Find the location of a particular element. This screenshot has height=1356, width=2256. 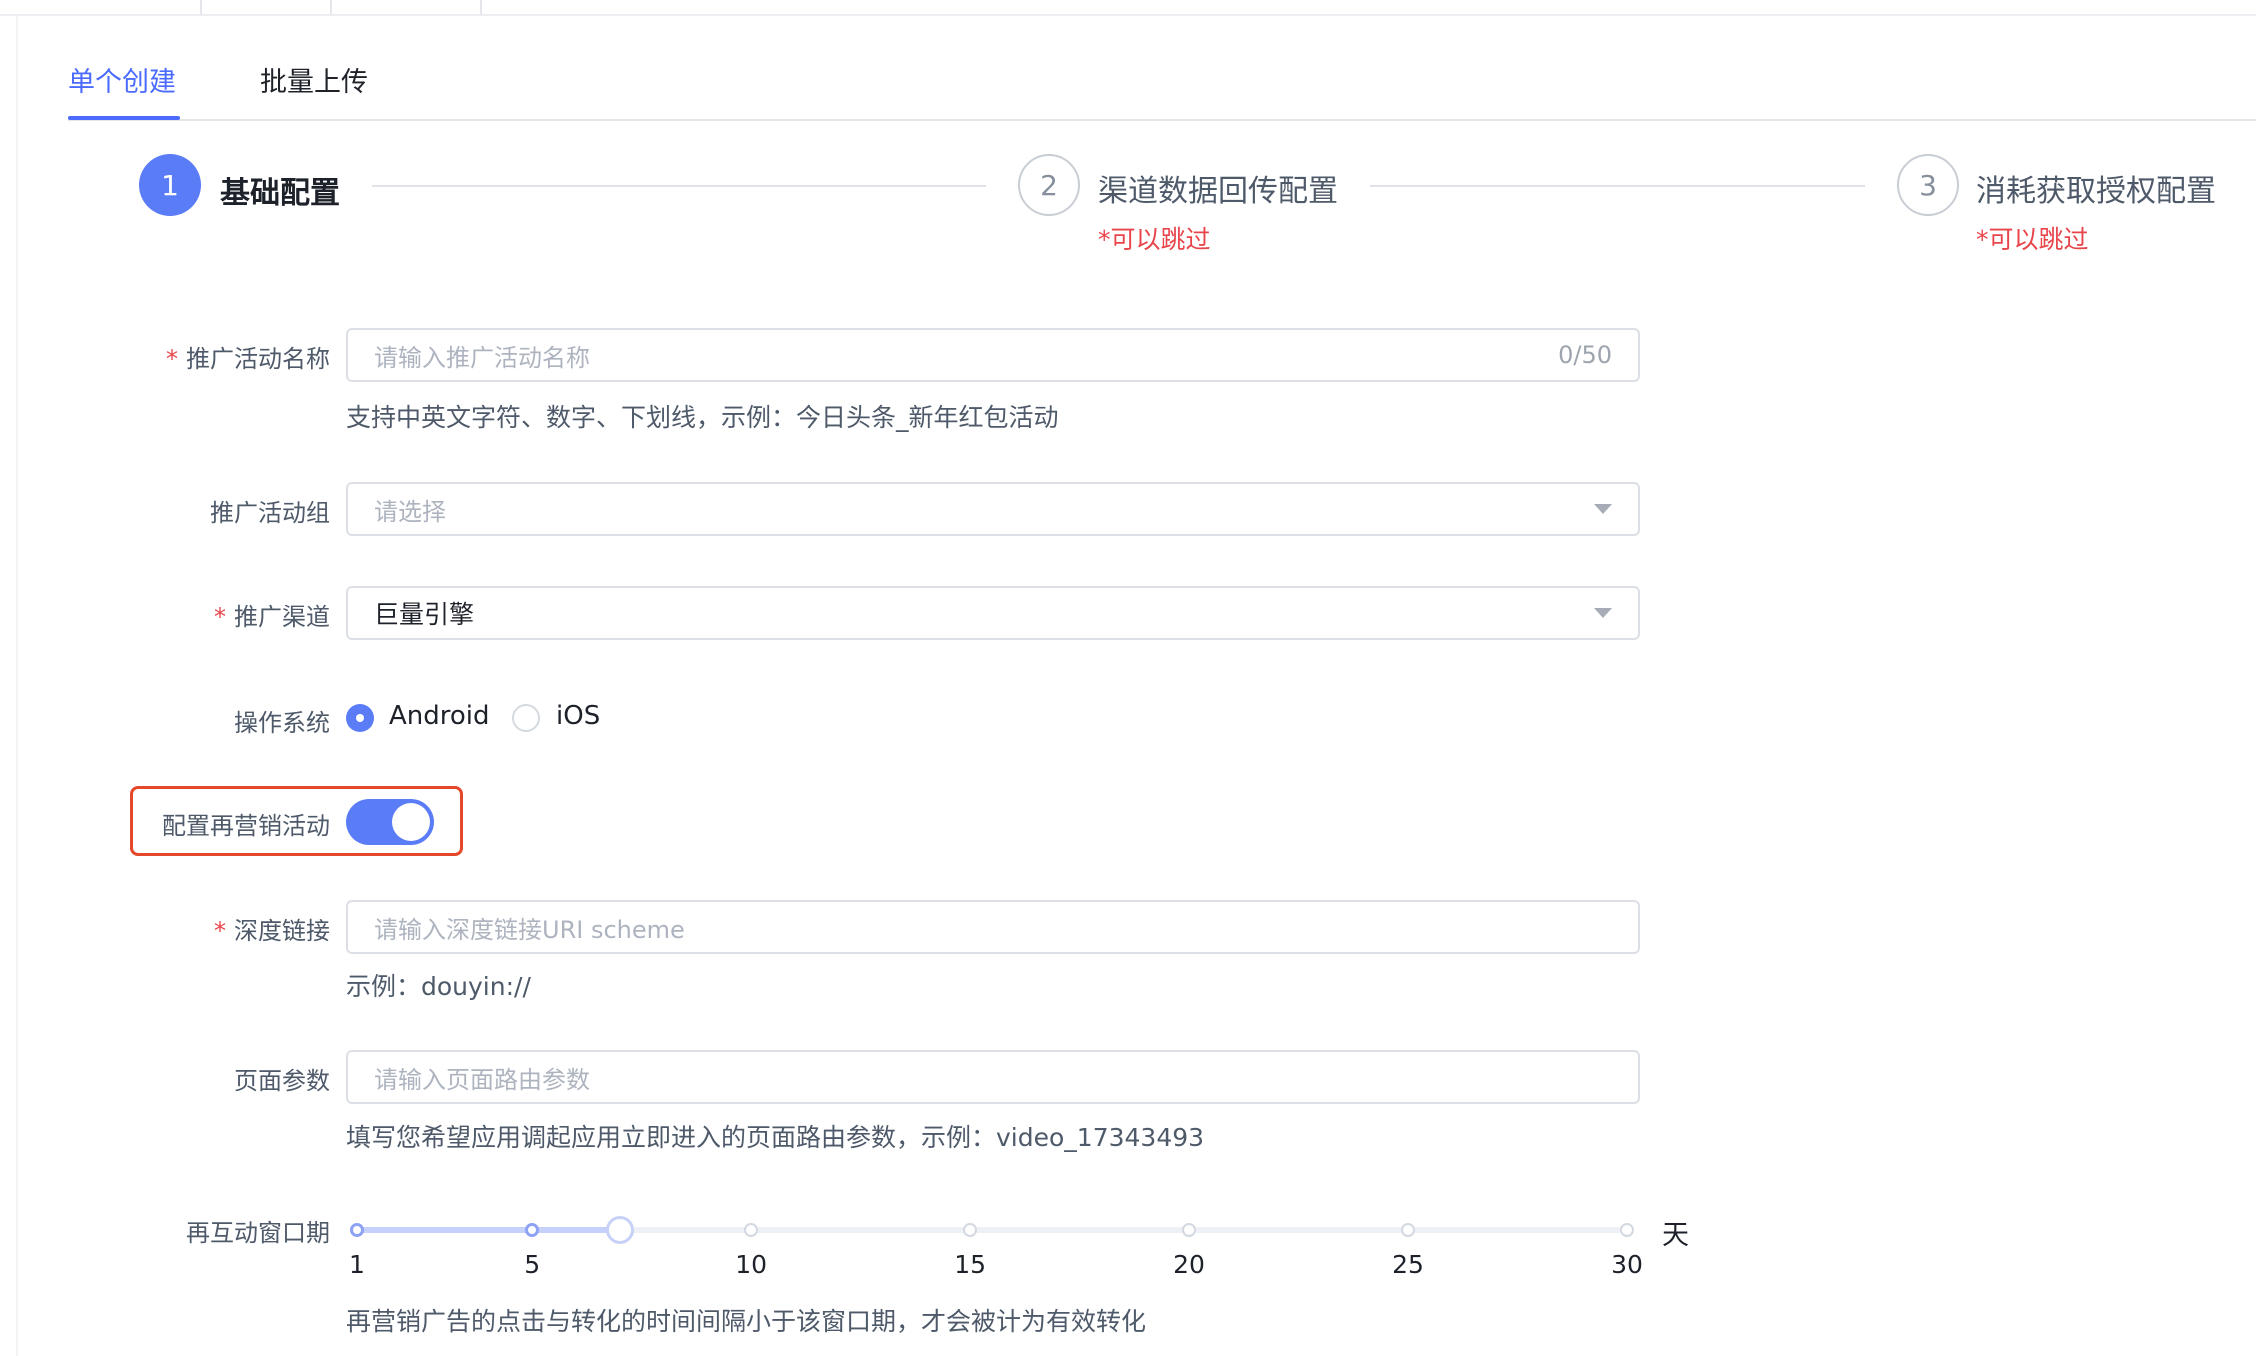

step-2-skip-note: *可以跳过 is located at coordinates (1154, 239).